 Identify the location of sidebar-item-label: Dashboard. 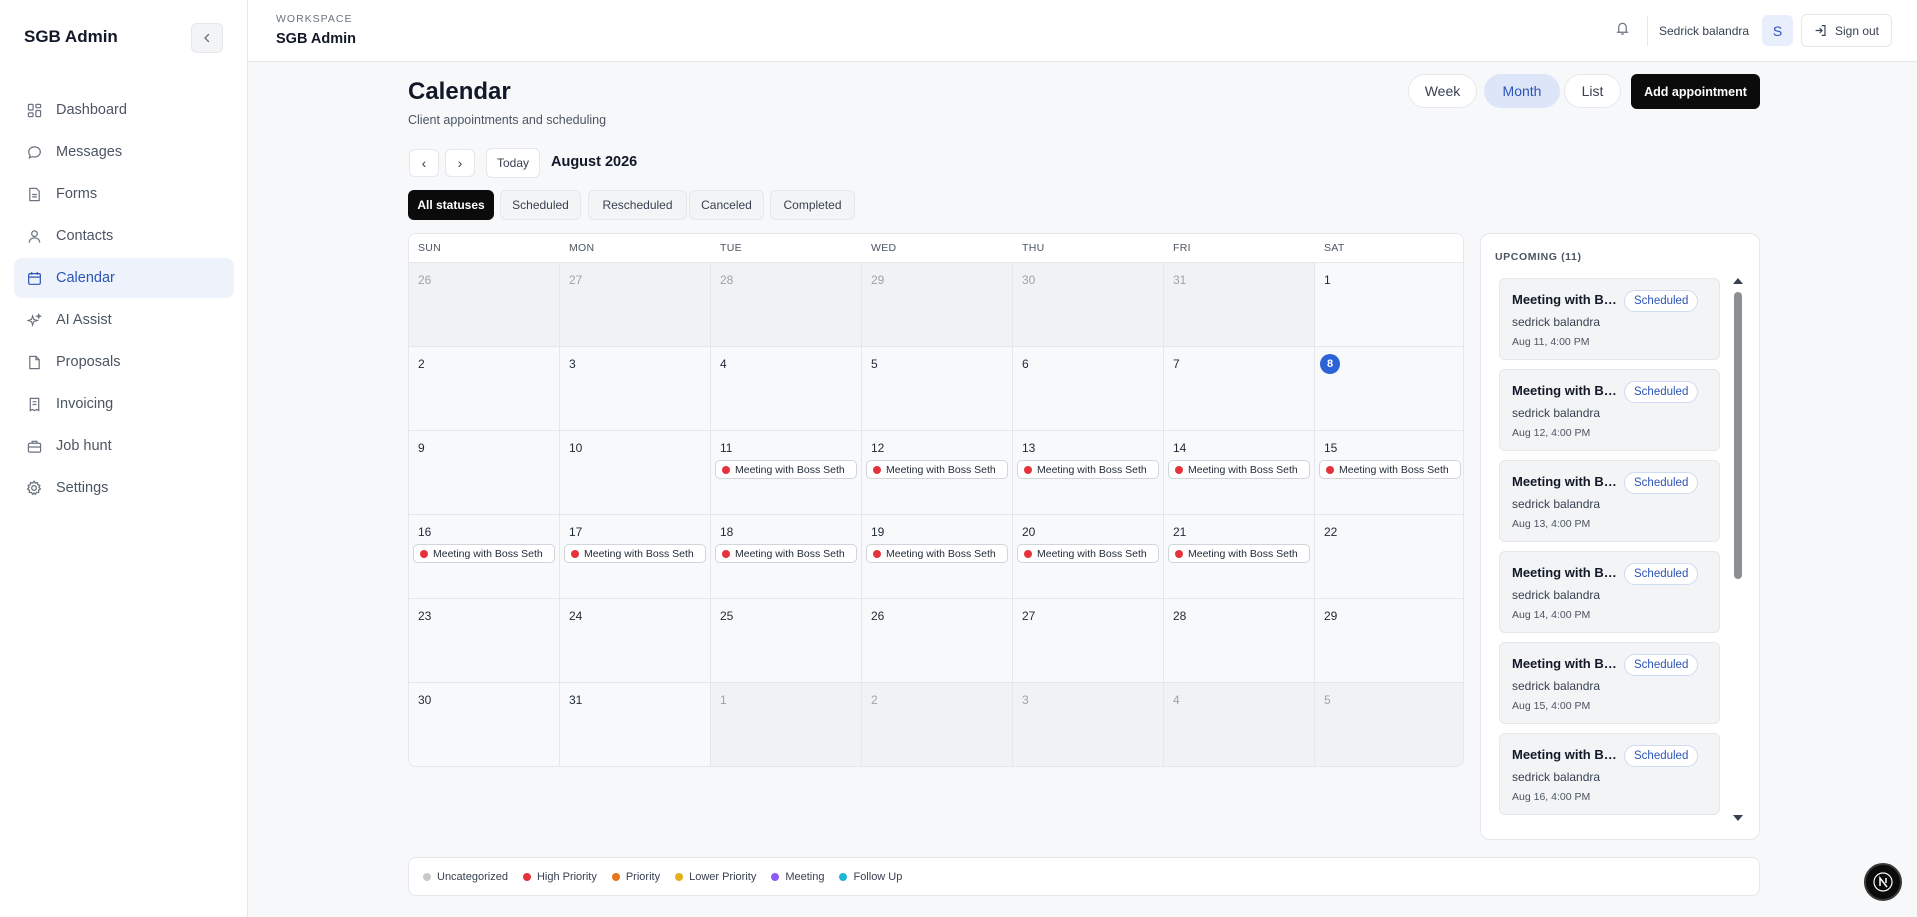
(91, 110).